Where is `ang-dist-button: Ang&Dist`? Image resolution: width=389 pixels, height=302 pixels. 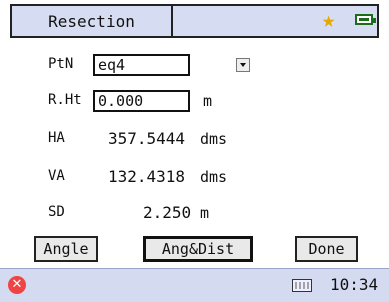 ang-dist-button: Ang&Dist is located at coordinates (198, 249).